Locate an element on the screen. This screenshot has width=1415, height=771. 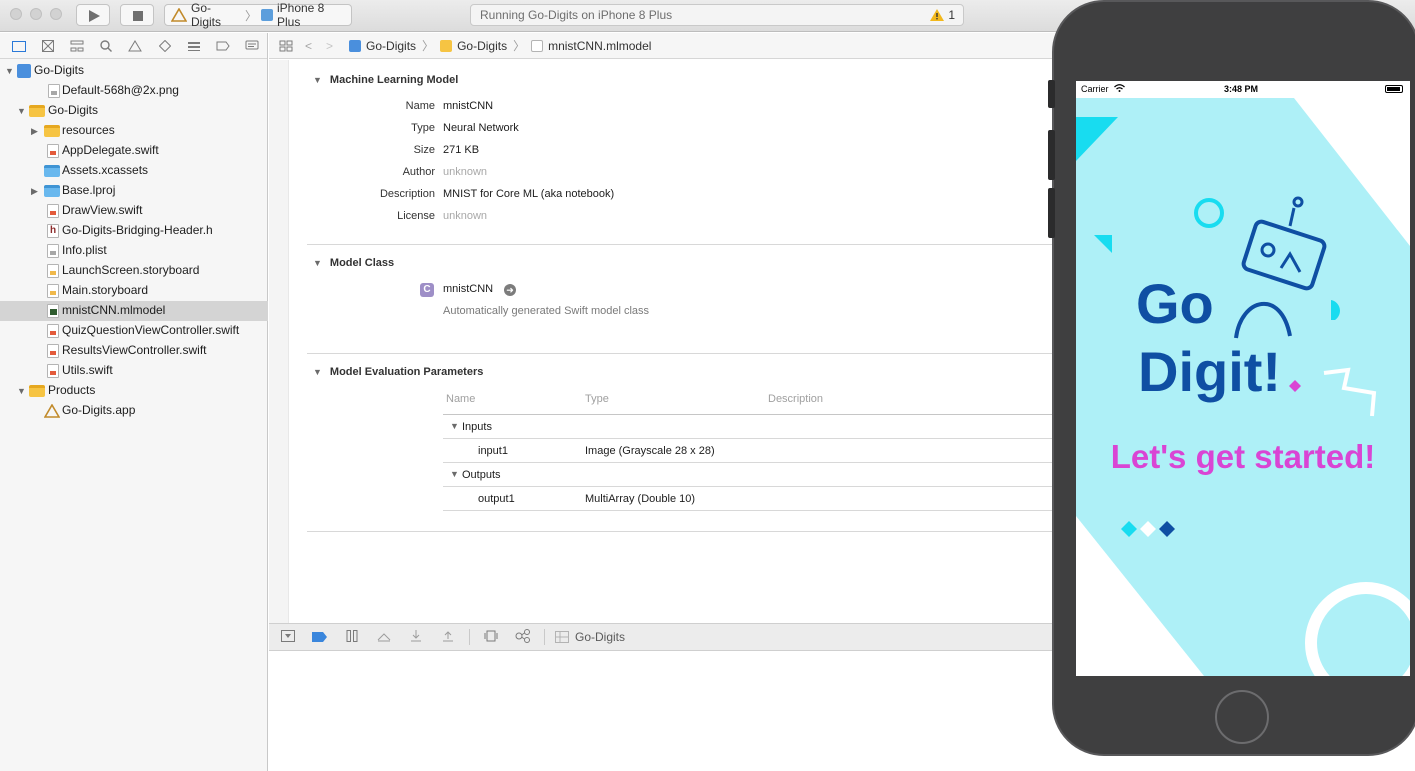
view-debugger-button is located at coordinates (491, 637).